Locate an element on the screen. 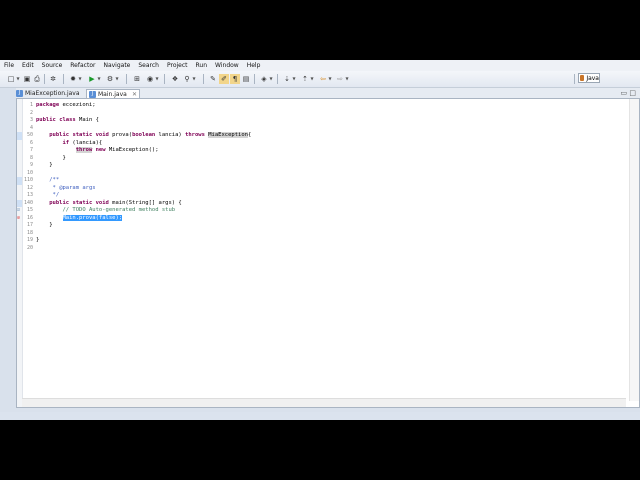  editor-tab-bar: J MiaException.java J Main.java ✕ ▭ □ is located at coordinates (328, 93).